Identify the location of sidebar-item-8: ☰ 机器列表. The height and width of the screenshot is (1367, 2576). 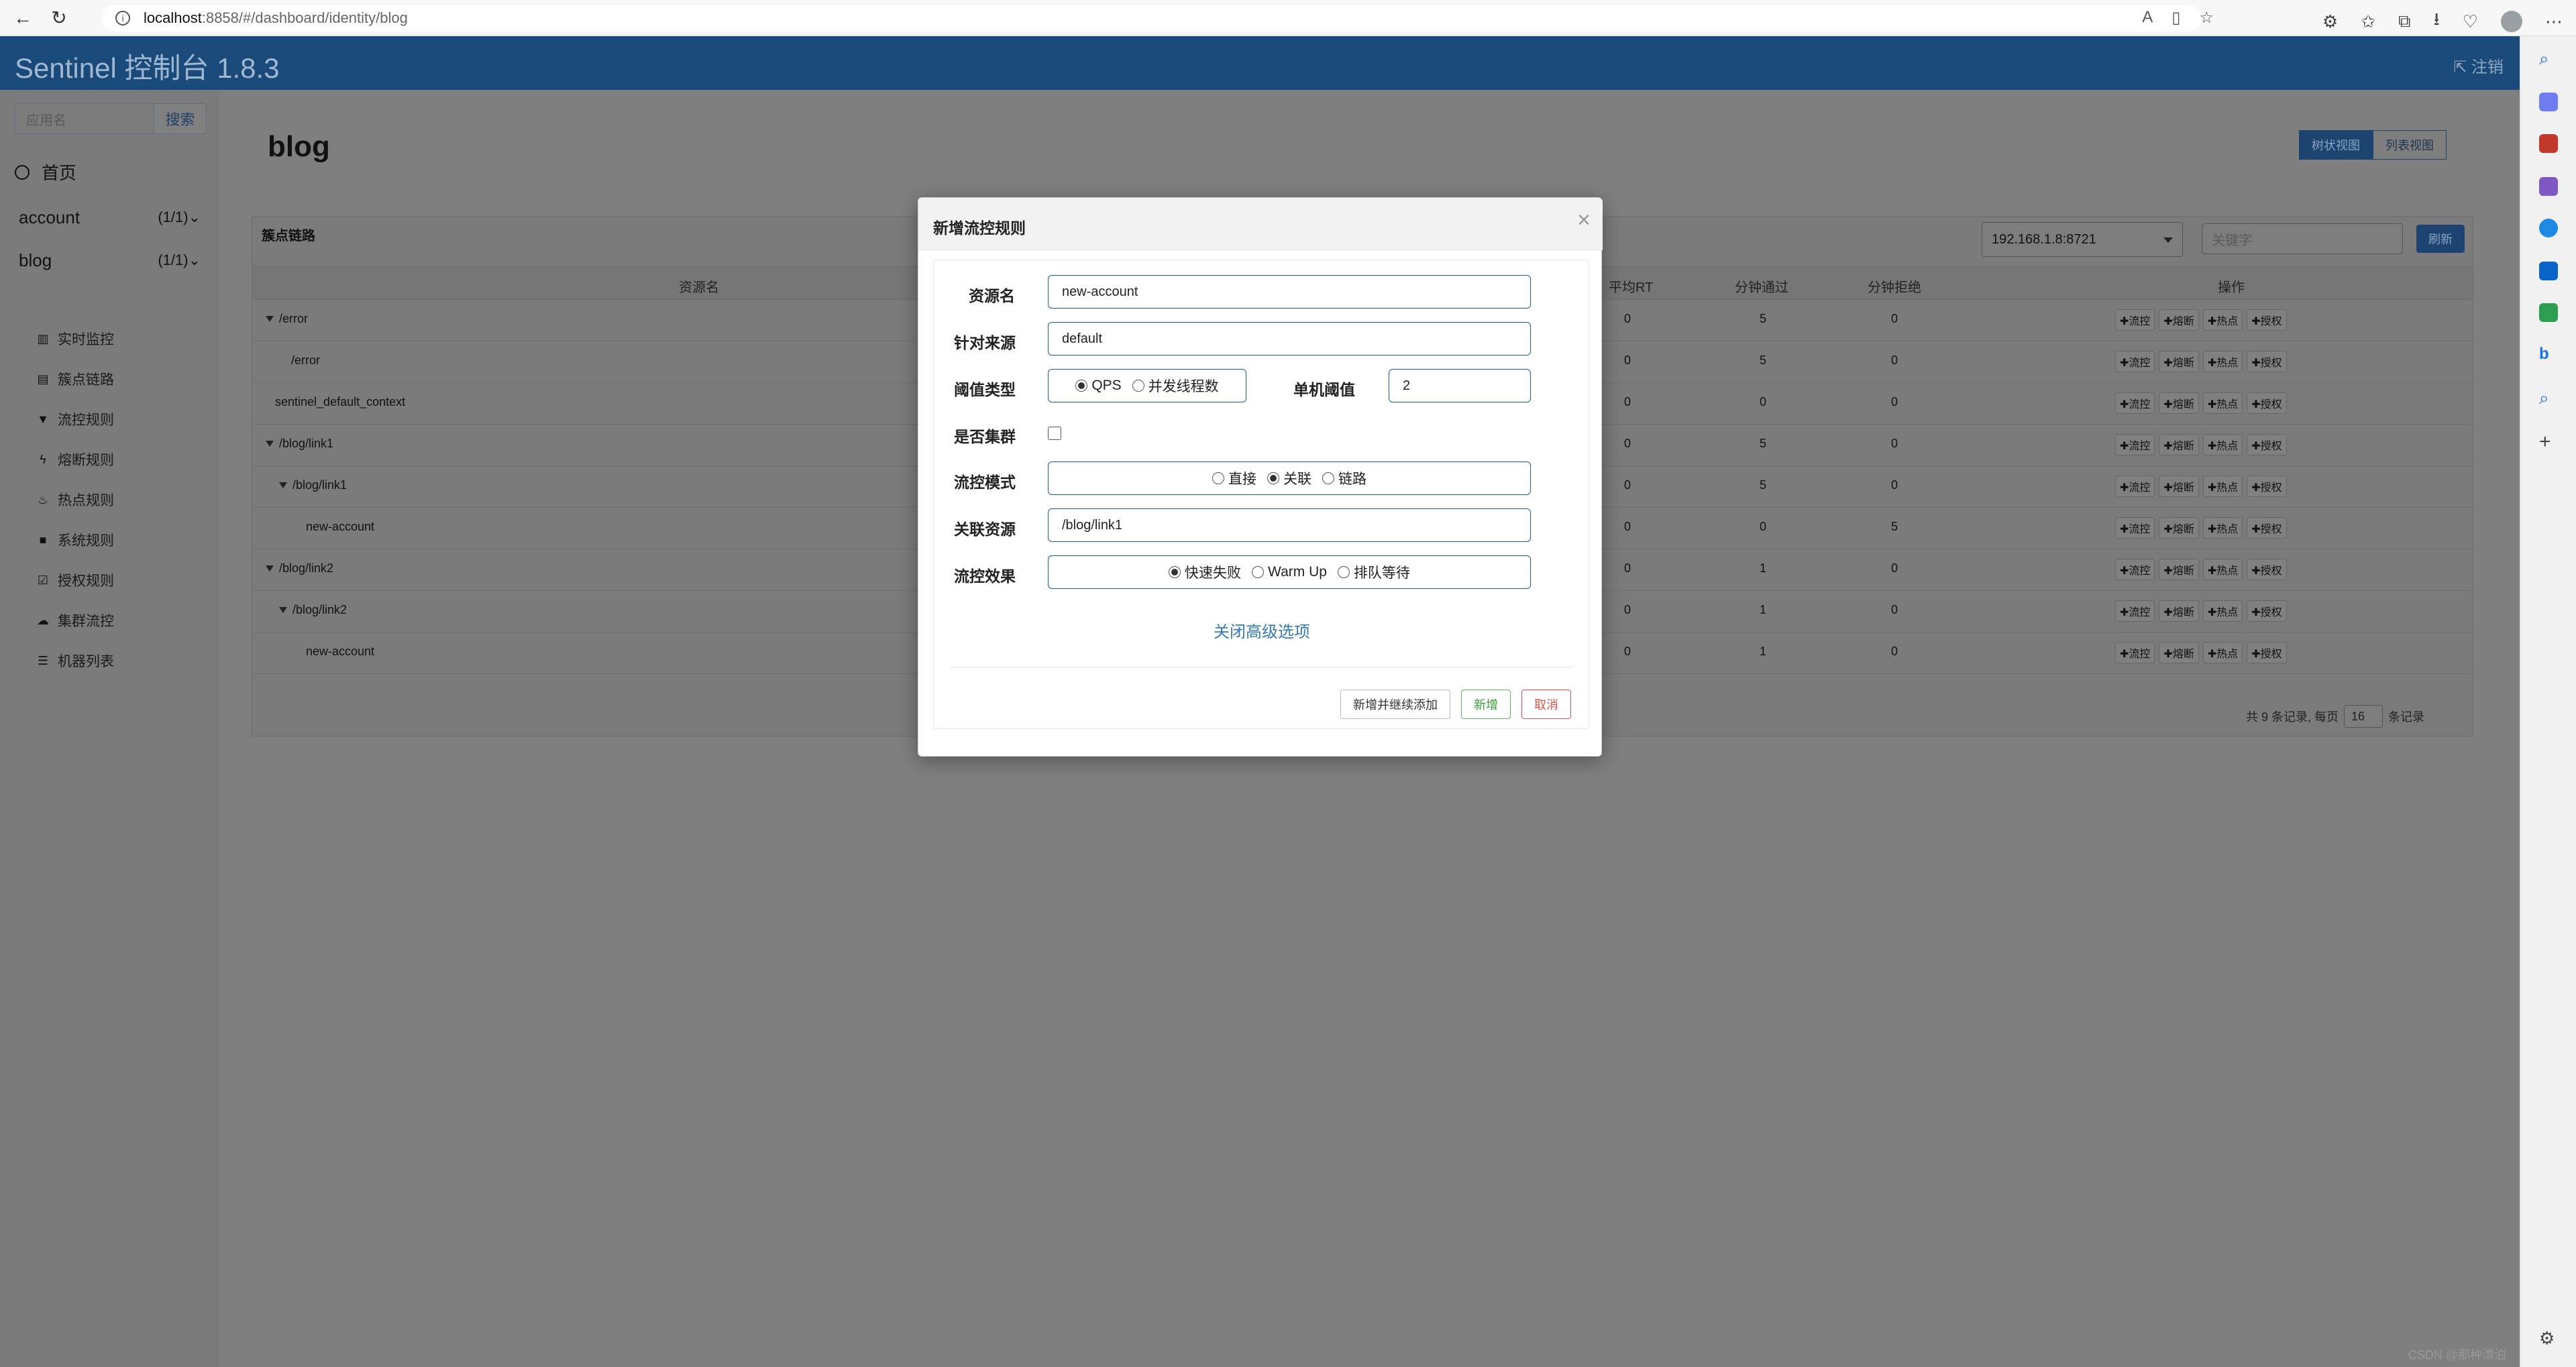
(75, 661).